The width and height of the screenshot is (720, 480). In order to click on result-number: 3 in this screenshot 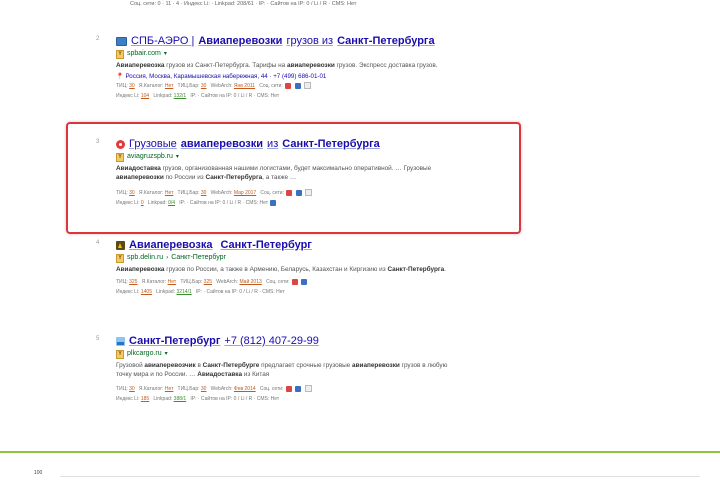, I will do `click(98, 142)`.